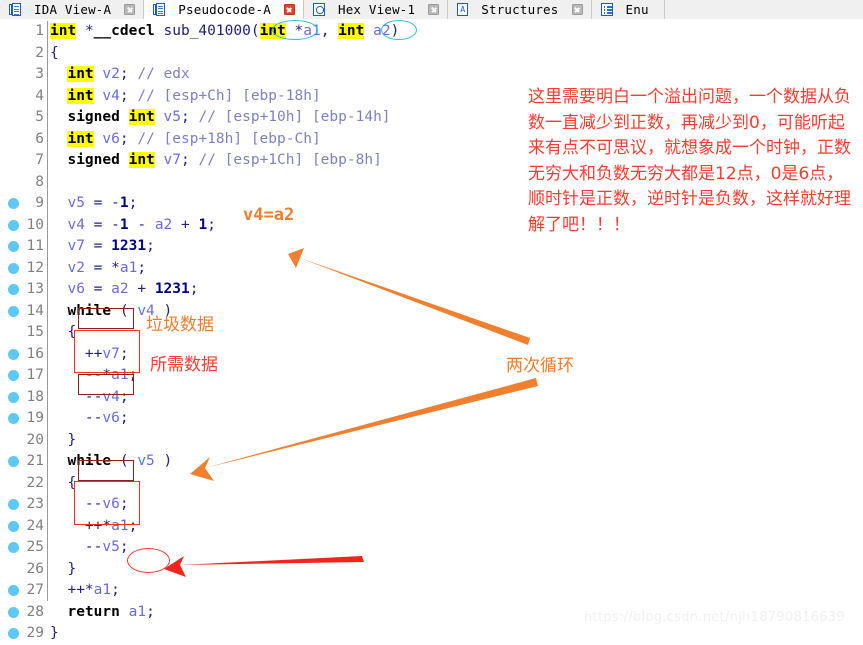  I want to click on line-number: 27, so click(35, 590).